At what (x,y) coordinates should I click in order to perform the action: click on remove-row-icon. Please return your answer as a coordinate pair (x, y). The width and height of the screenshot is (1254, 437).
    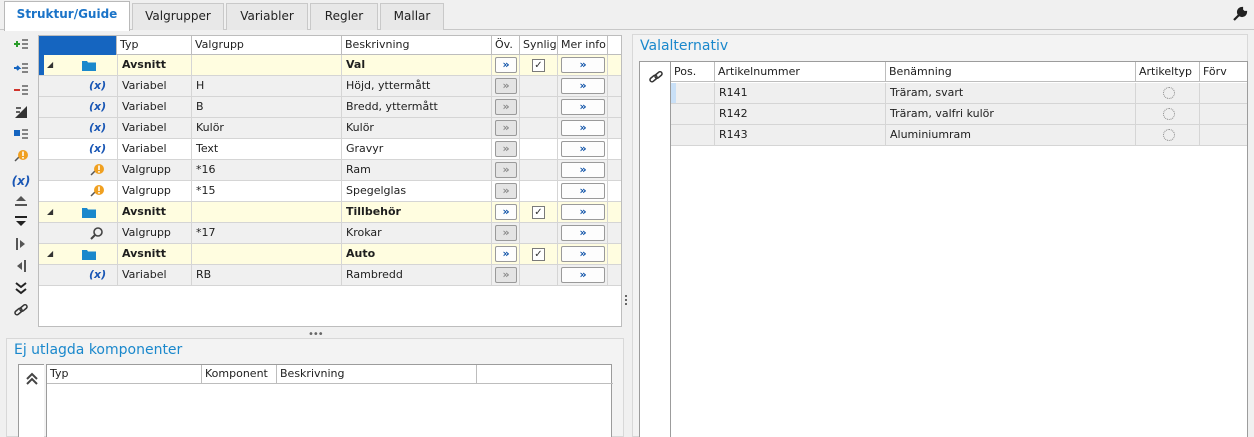
    Looking at the image, I should click on (21, 93).